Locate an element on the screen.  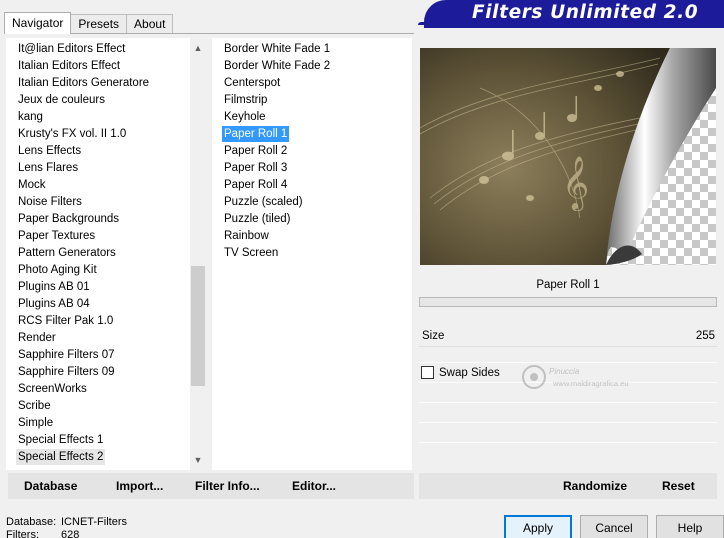
reset-button: Reset is located at coordinates (678, 486).